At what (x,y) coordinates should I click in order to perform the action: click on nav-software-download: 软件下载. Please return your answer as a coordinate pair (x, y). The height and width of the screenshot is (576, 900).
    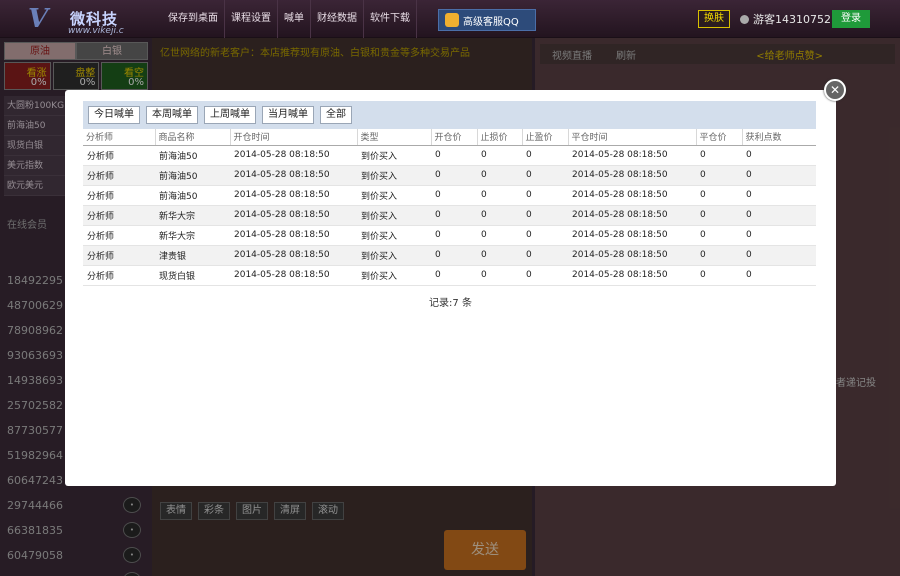
    Looking at the image, I should click on (390, 19).